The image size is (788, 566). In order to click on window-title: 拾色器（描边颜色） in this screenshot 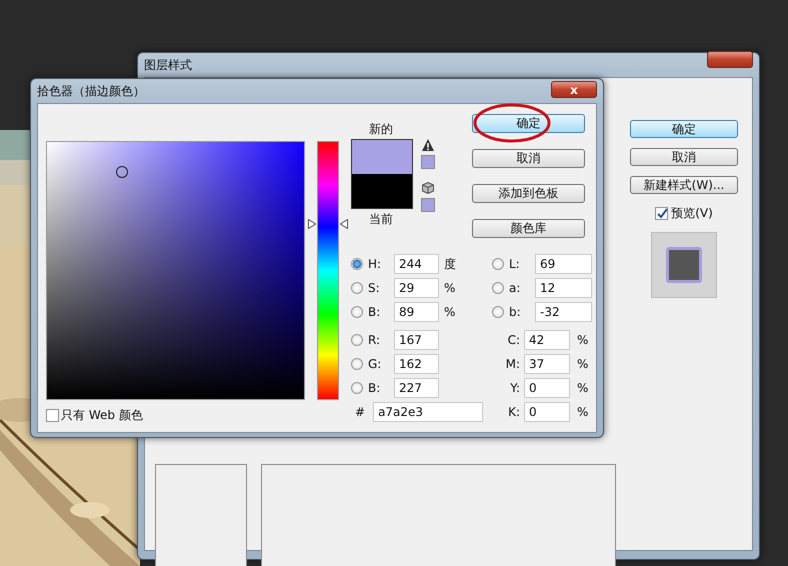, I will do `click(91, 91)`.